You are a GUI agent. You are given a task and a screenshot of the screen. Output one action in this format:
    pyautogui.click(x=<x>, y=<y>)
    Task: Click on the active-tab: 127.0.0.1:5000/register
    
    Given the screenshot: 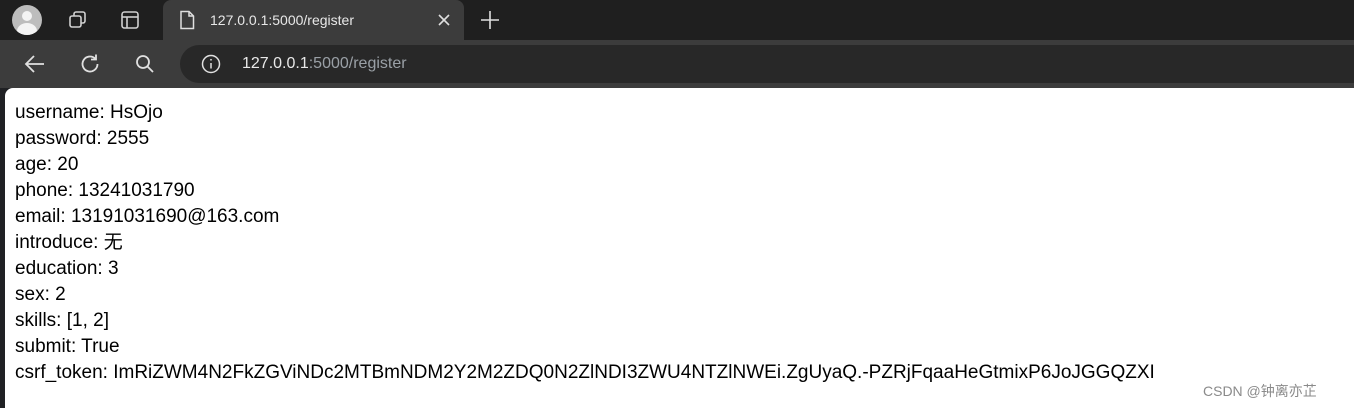 What is the action you would take?
    pyautogui.click(x=313, y=20)
    